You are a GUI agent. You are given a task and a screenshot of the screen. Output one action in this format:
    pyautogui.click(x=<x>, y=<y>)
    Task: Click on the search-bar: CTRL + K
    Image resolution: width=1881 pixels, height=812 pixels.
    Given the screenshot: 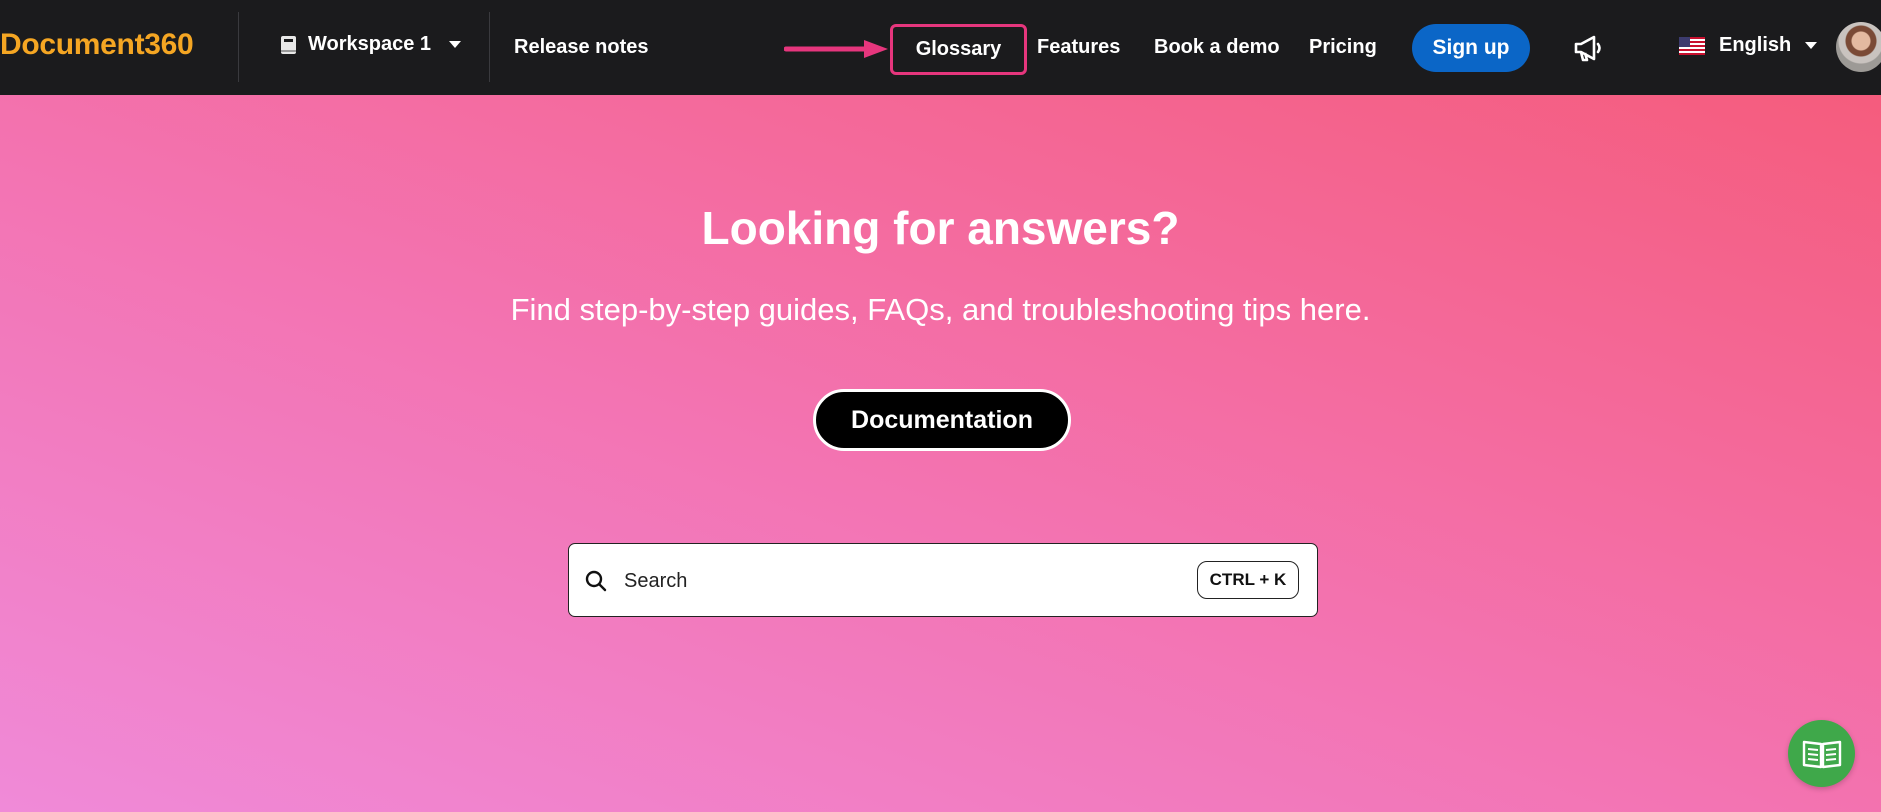 What is the action you would take?
    pyautogui.click(x=943, y=580)
    